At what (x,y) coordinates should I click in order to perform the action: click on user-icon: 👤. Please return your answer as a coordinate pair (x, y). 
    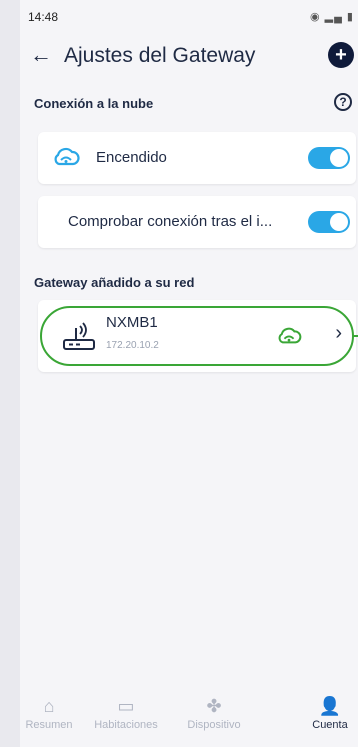
    Looking at the image, I should click on (330, 706).